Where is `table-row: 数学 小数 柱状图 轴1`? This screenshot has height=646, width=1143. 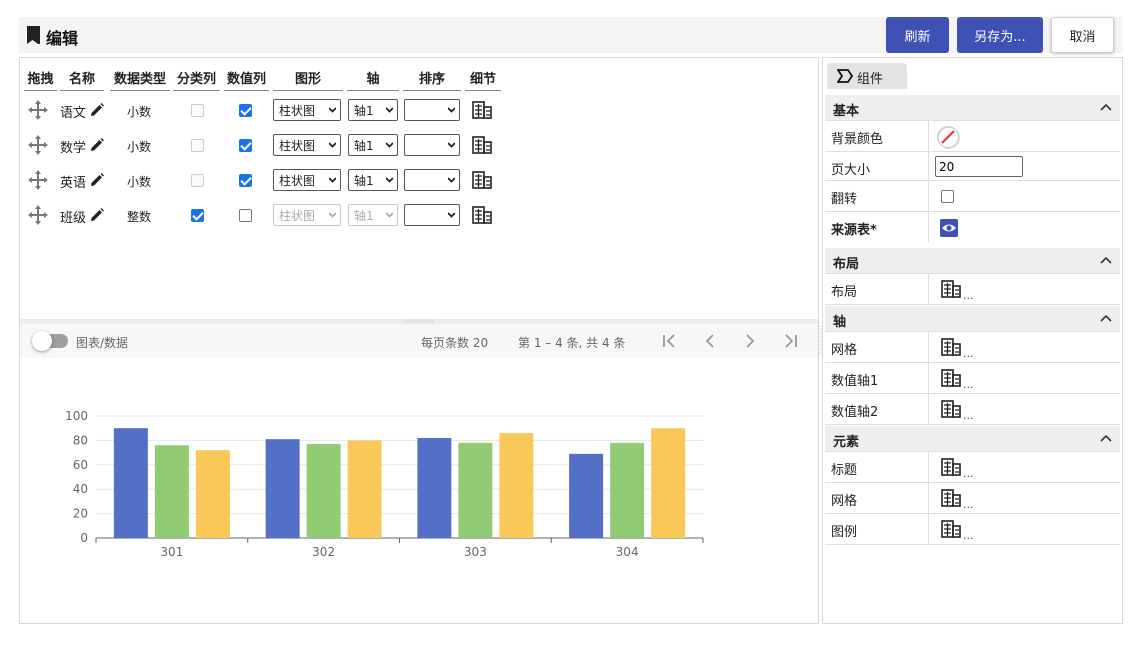 table-row: 数学 小数 柱状图 轴1 is located at coordinates (265, 145).